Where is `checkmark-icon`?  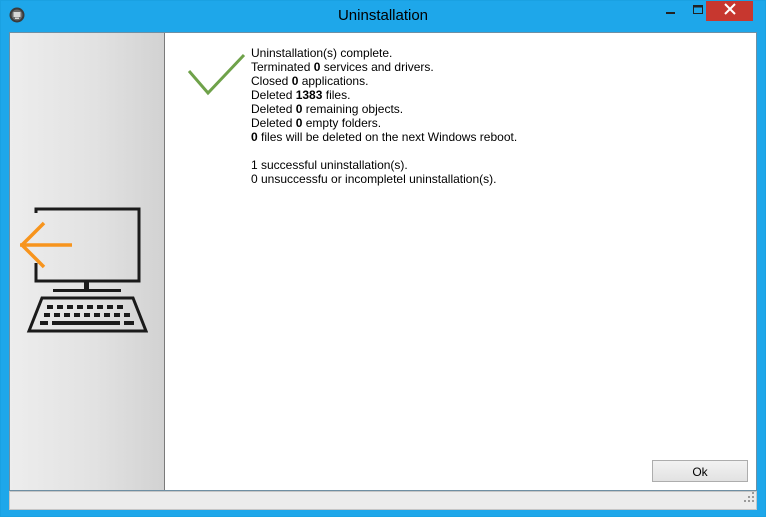
checkmark-icon is located at coordinates (216, 77).